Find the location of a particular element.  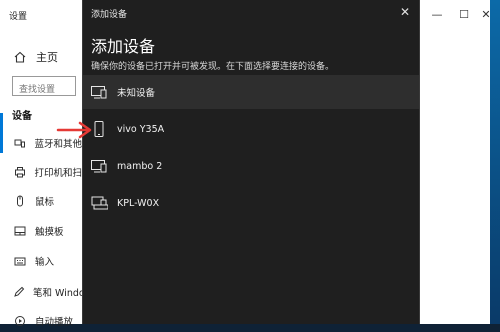

dialog-title: 添加设备 is located at coordinates (109, 15).